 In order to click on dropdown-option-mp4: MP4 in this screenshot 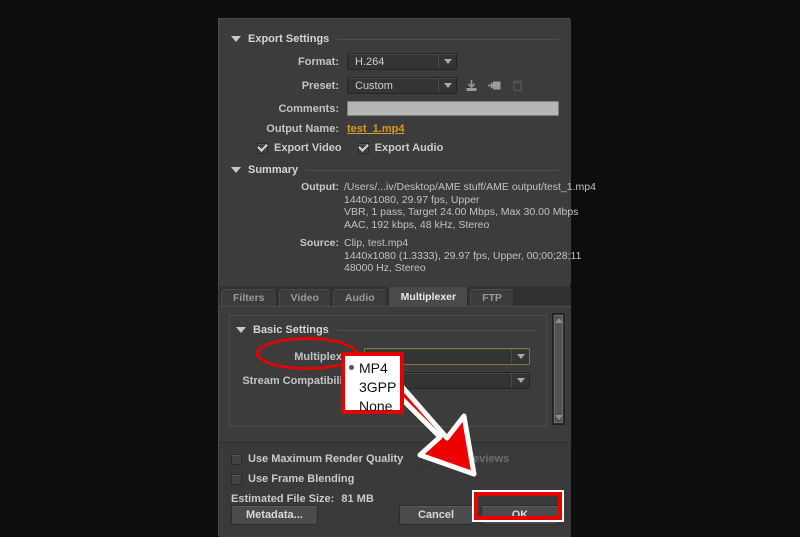, I will do `click(374, 367)`.